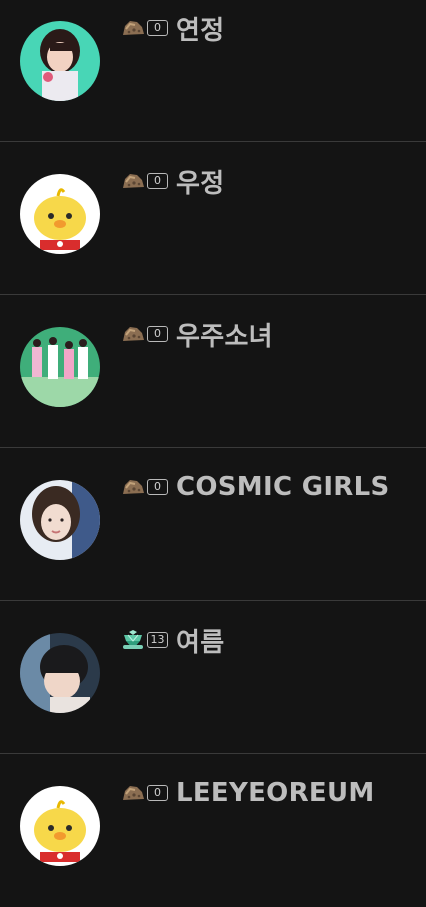 Image resolution: width=426 pixels, height=907 pixels. I want to click on name-line: 0 COSMIC GIRLS, so click(255, 487).